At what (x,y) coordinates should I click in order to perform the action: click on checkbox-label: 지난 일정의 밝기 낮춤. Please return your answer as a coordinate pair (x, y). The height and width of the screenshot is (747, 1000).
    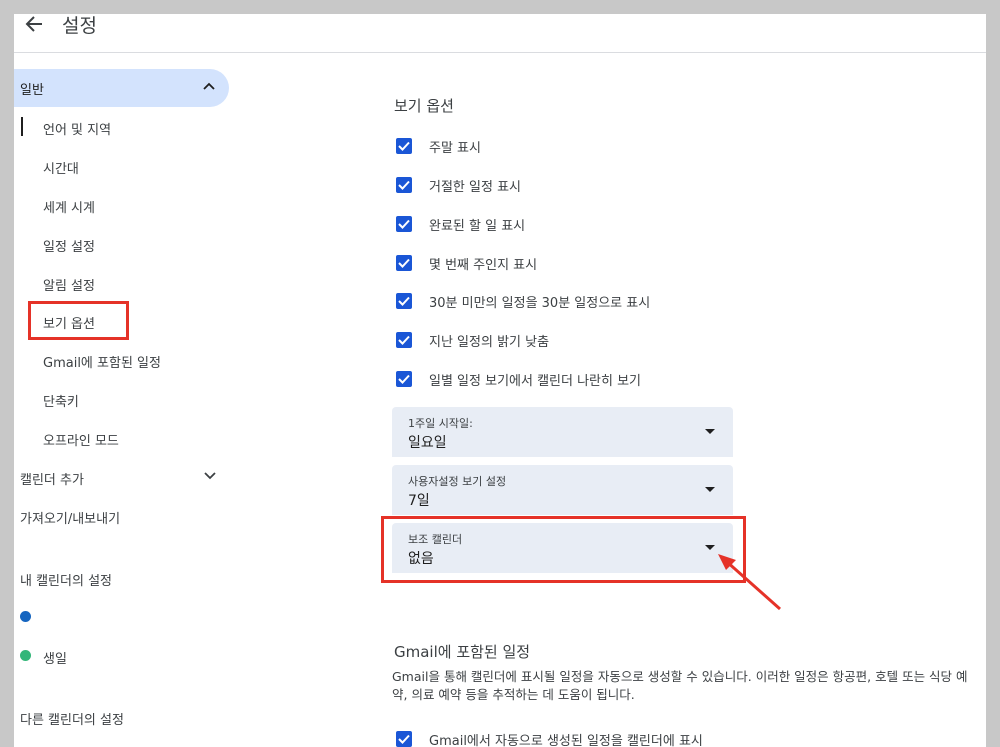
    Looking at the image, I should click on (489, 342).